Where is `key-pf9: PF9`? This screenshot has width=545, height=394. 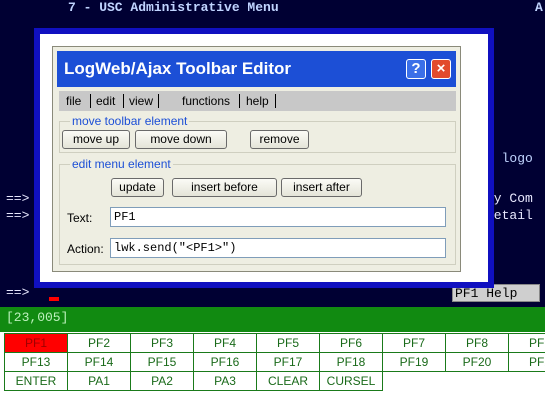 key-pf9: PF9 is located at coordinates (526, 343).